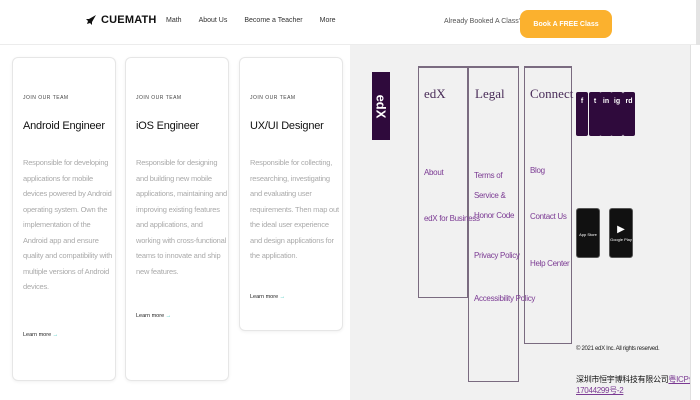 This screenshot has height=400, width=700. I want to click on edx-logo-text: edX, so click(381, 106).